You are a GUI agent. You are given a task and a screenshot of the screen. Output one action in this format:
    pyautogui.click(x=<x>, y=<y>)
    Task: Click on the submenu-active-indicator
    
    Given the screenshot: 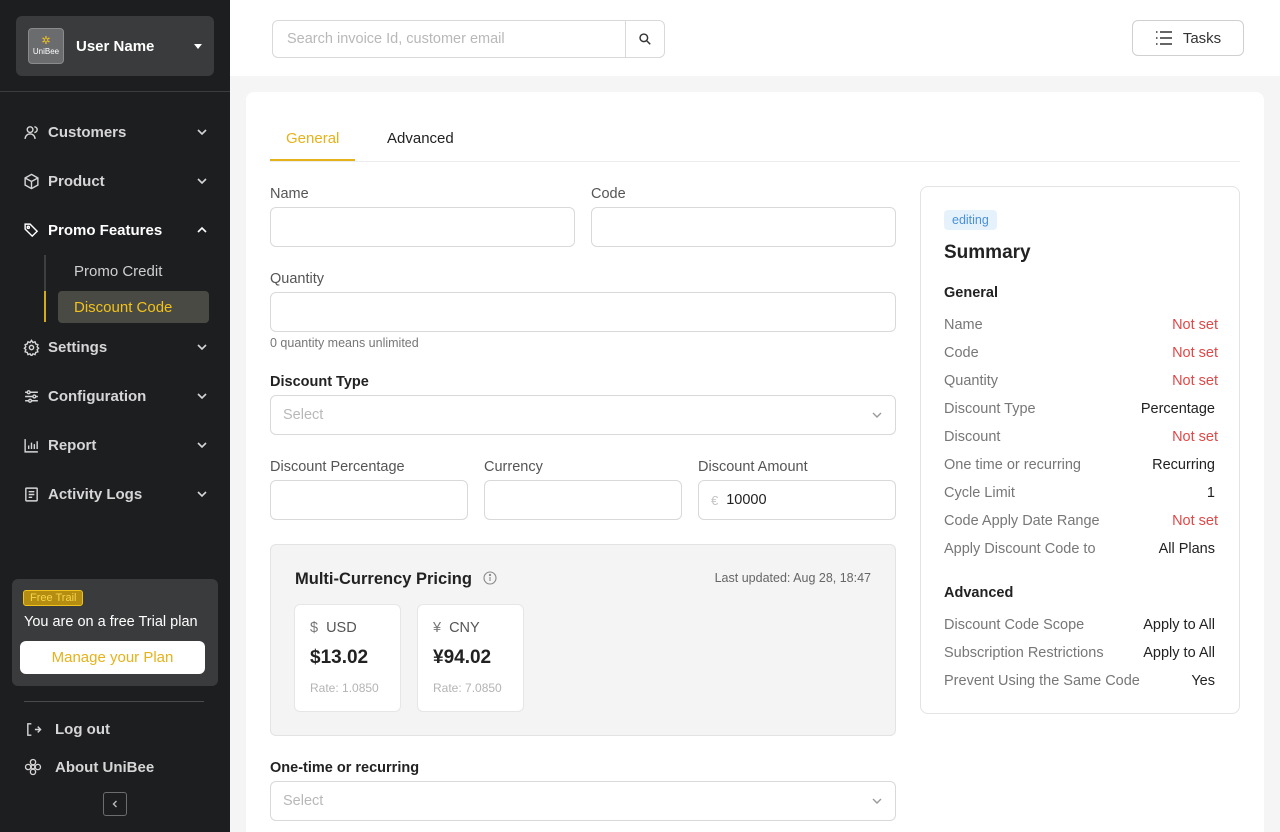 What is the action you would take?
    pyautogui.click(x=45, y=306)
    